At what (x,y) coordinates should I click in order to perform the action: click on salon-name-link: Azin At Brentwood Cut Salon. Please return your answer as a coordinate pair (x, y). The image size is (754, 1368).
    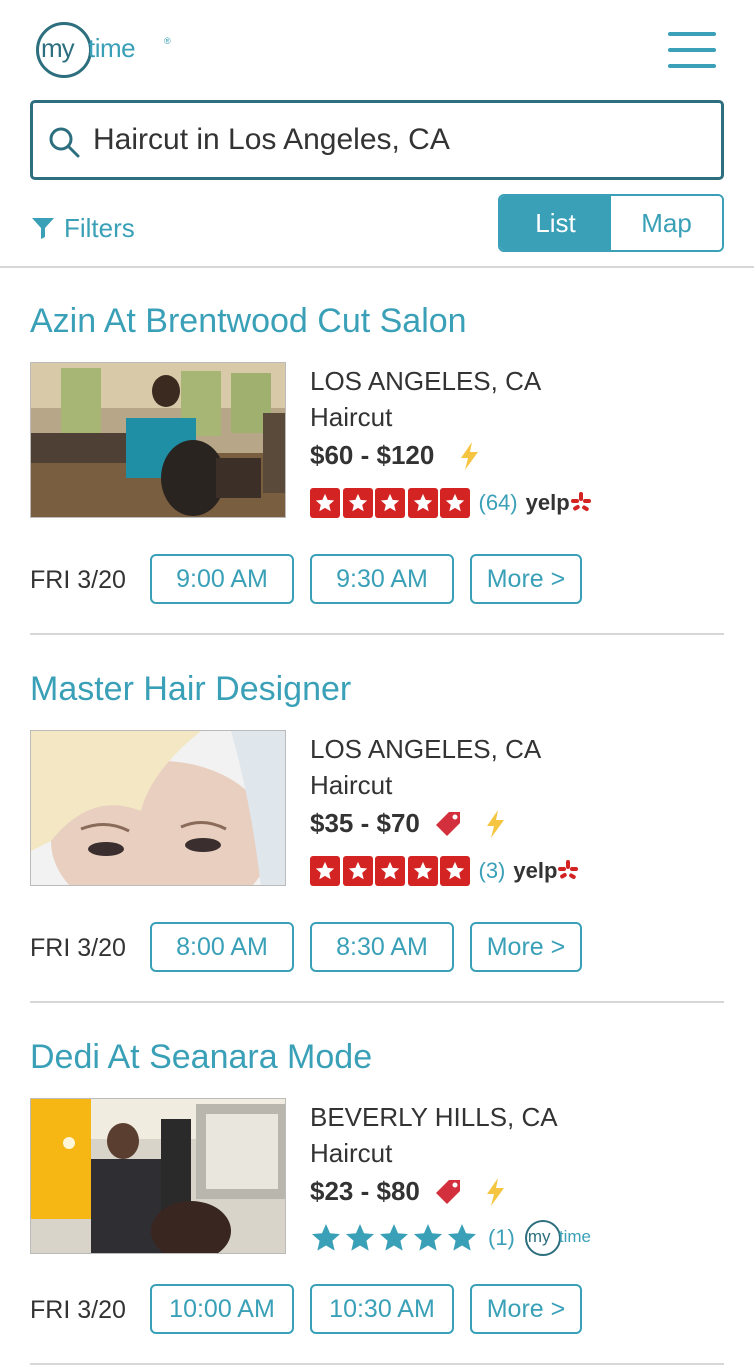
    Looking at the image, I should click on (248, 321).